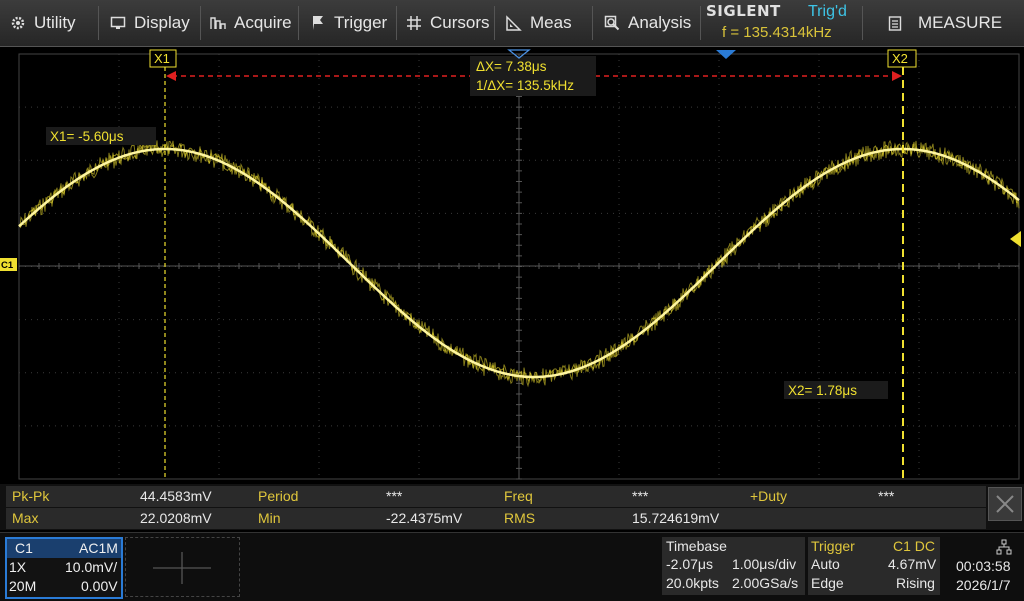 The width and height of the screenshot is (1024, 601). I want to click on timebase-points: 20.0kpts, so click(692, 583).